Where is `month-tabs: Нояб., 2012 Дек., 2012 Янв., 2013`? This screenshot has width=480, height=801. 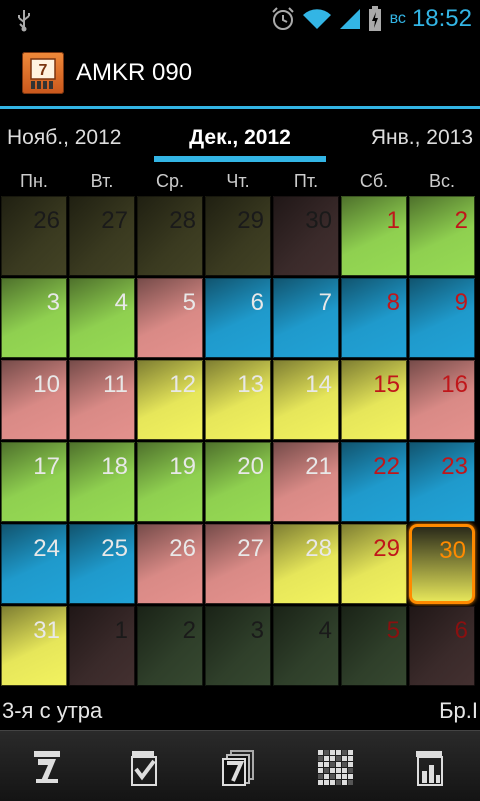
month-tabs: Нояб., 2012 Дек., 2012 Янв., 2013 is located at coordinates (240, 138).